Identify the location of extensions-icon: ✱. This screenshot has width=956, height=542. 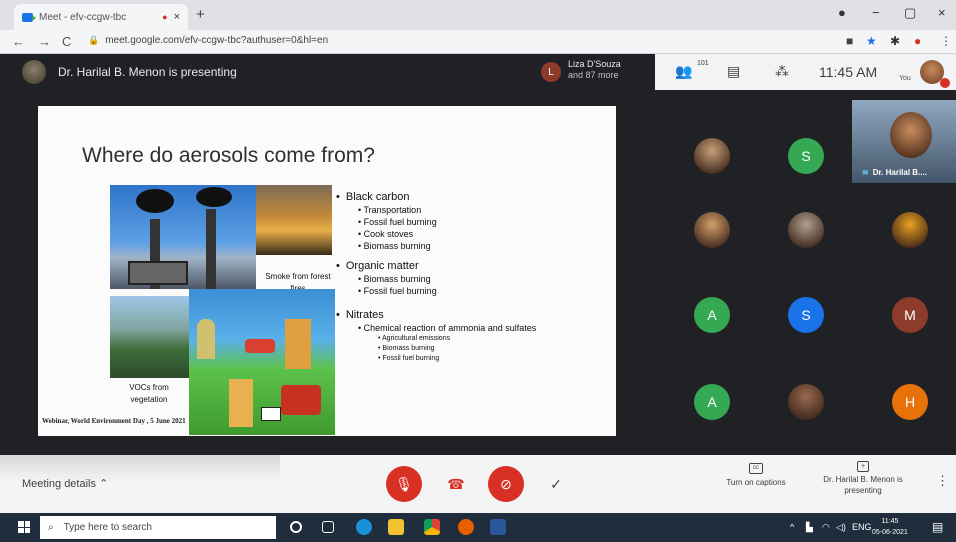
(895, 41).